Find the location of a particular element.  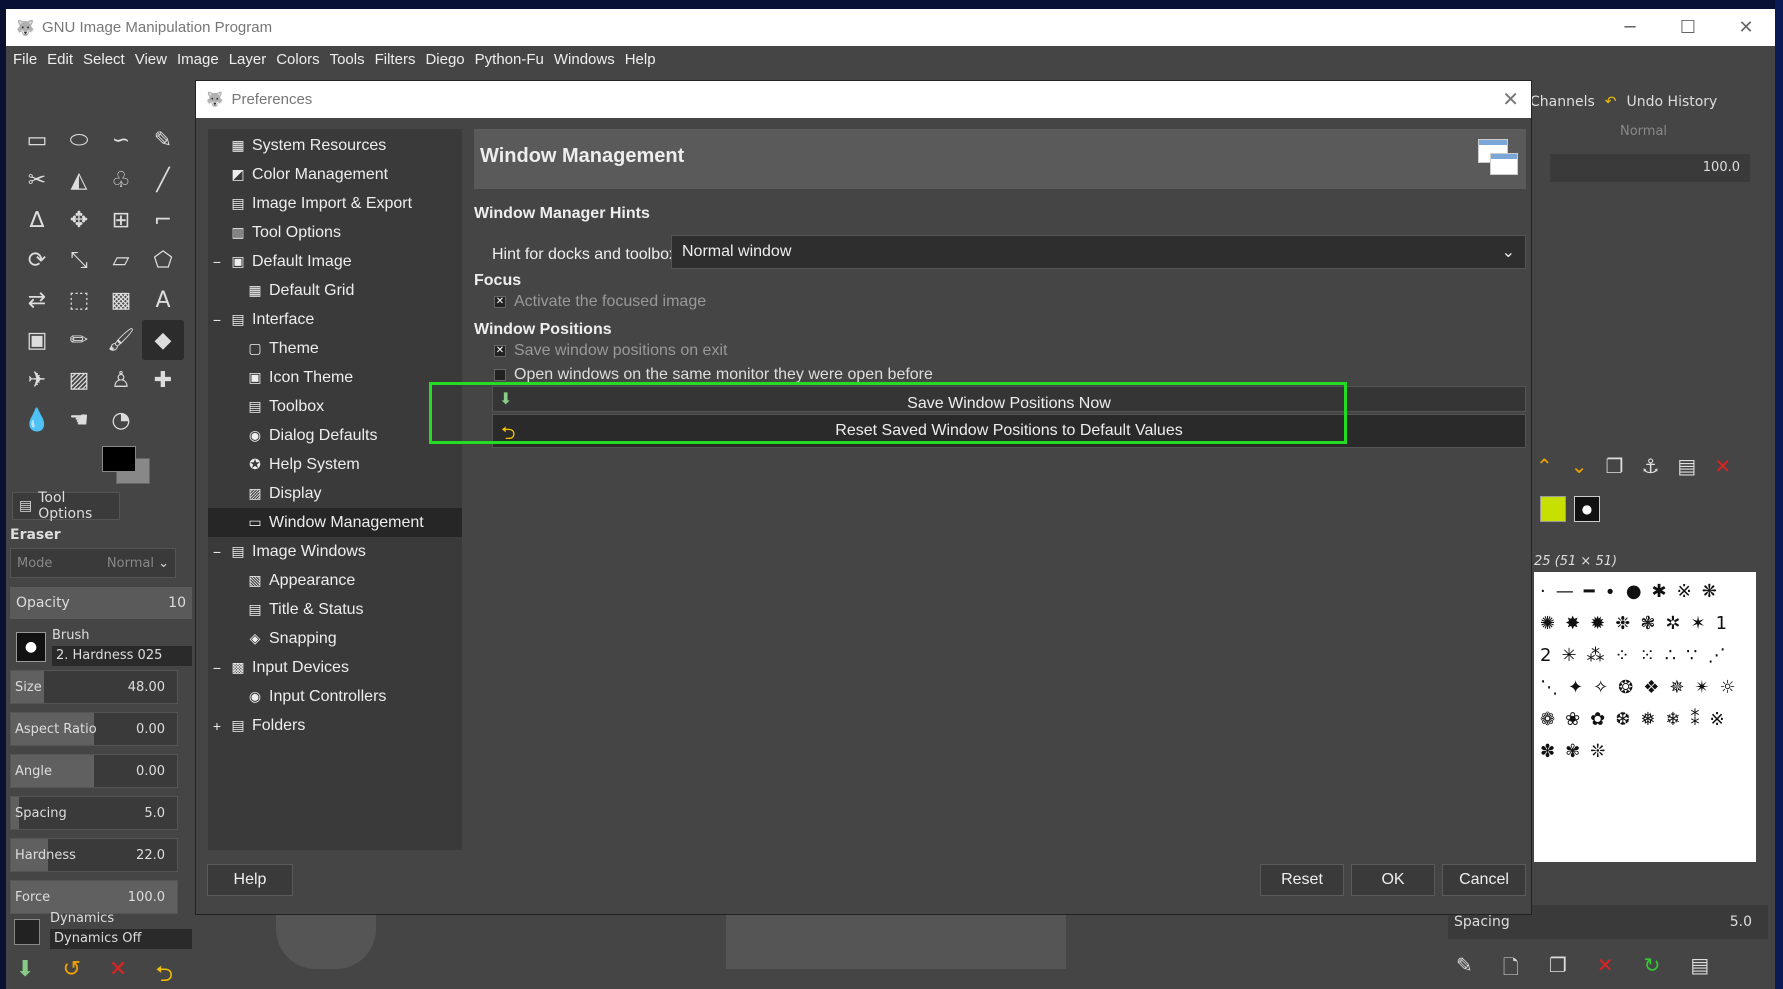

pencil-tool-icon: ✏ is located at coordinates (79, 340).